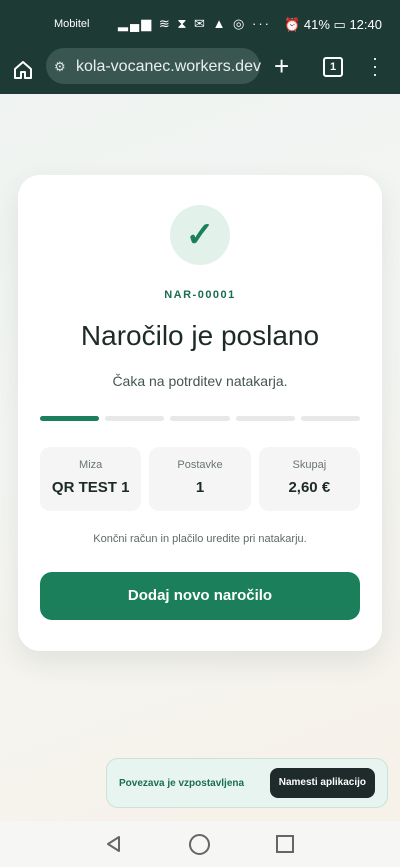 The image size is (400, 867). I want to click on system-nav-bar, so click(200, 844).